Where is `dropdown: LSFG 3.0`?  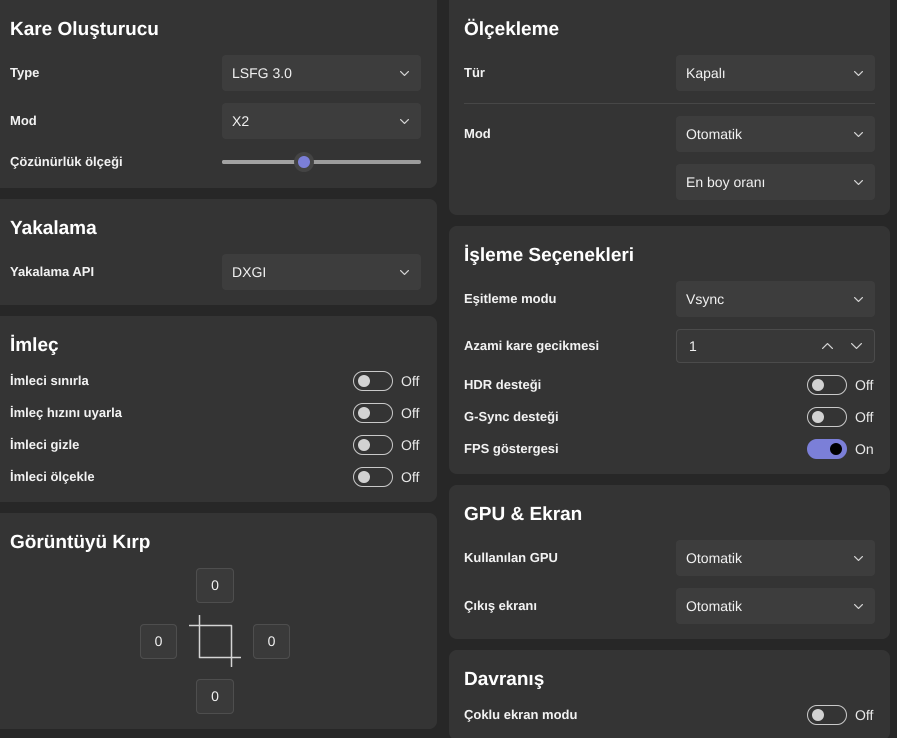
dropdown: LSFG 3.0 is located at coordinates (321, 73).